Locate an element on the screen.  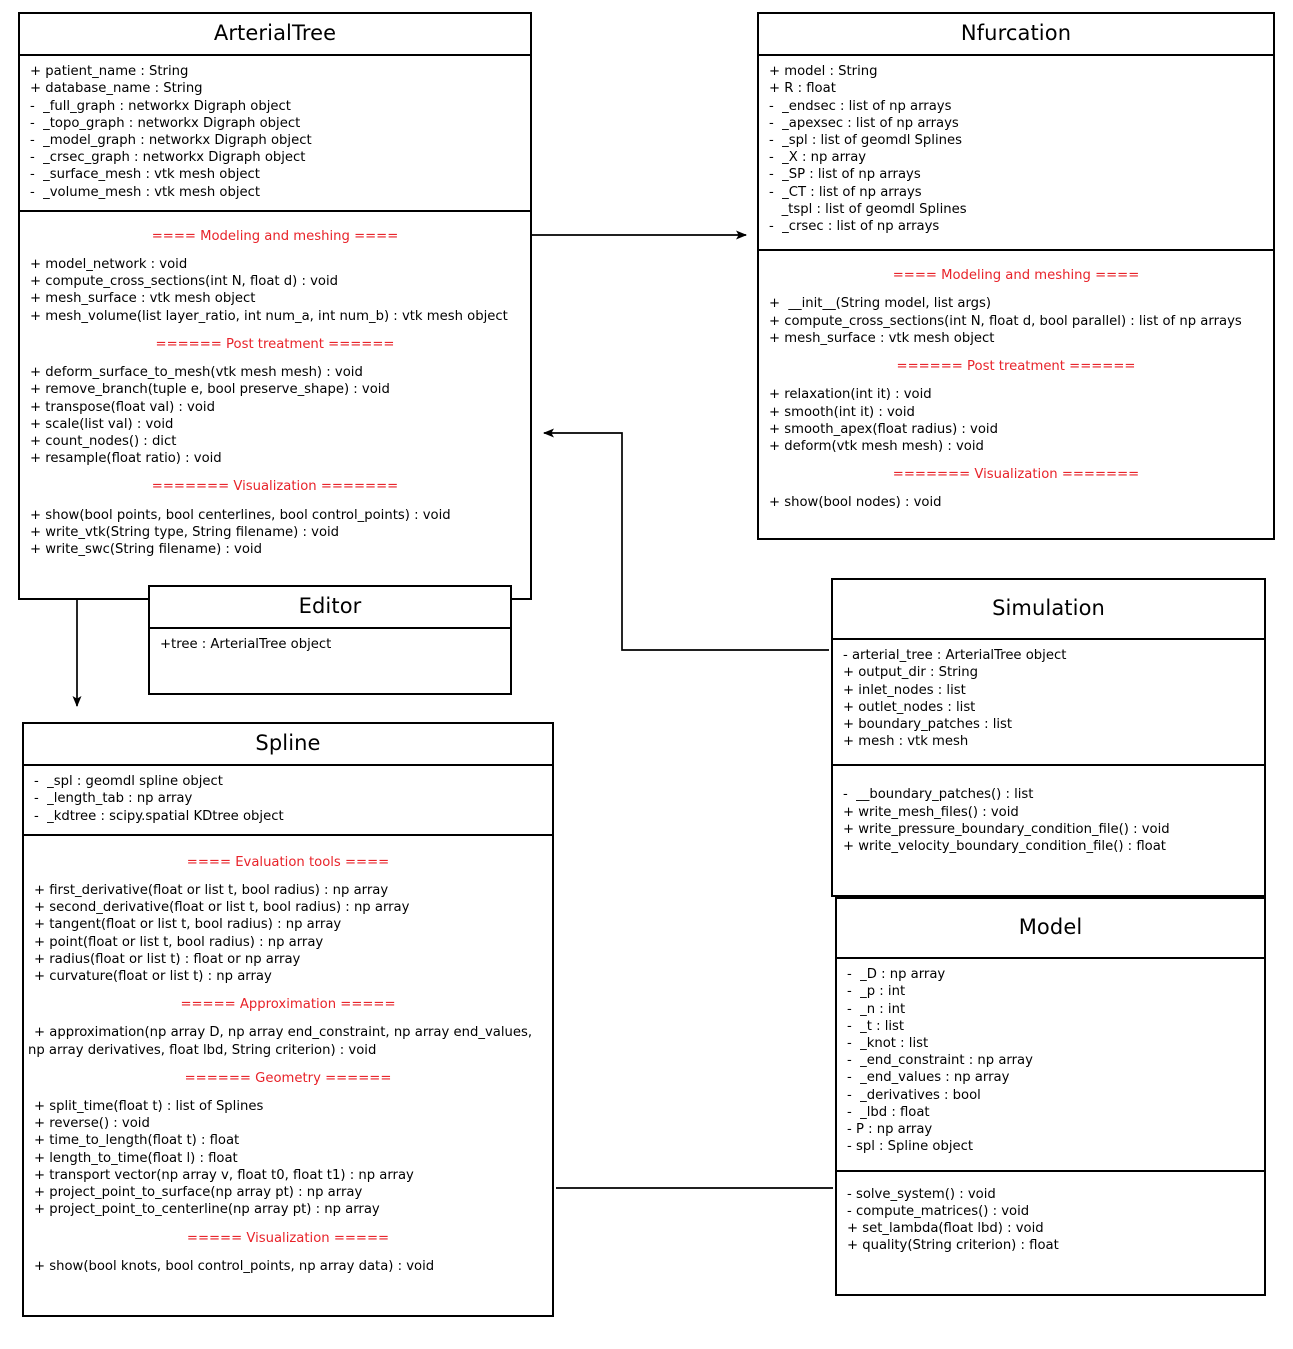
attribute-row: +tree : ArterialTree object is located at coordinates (246, 645).